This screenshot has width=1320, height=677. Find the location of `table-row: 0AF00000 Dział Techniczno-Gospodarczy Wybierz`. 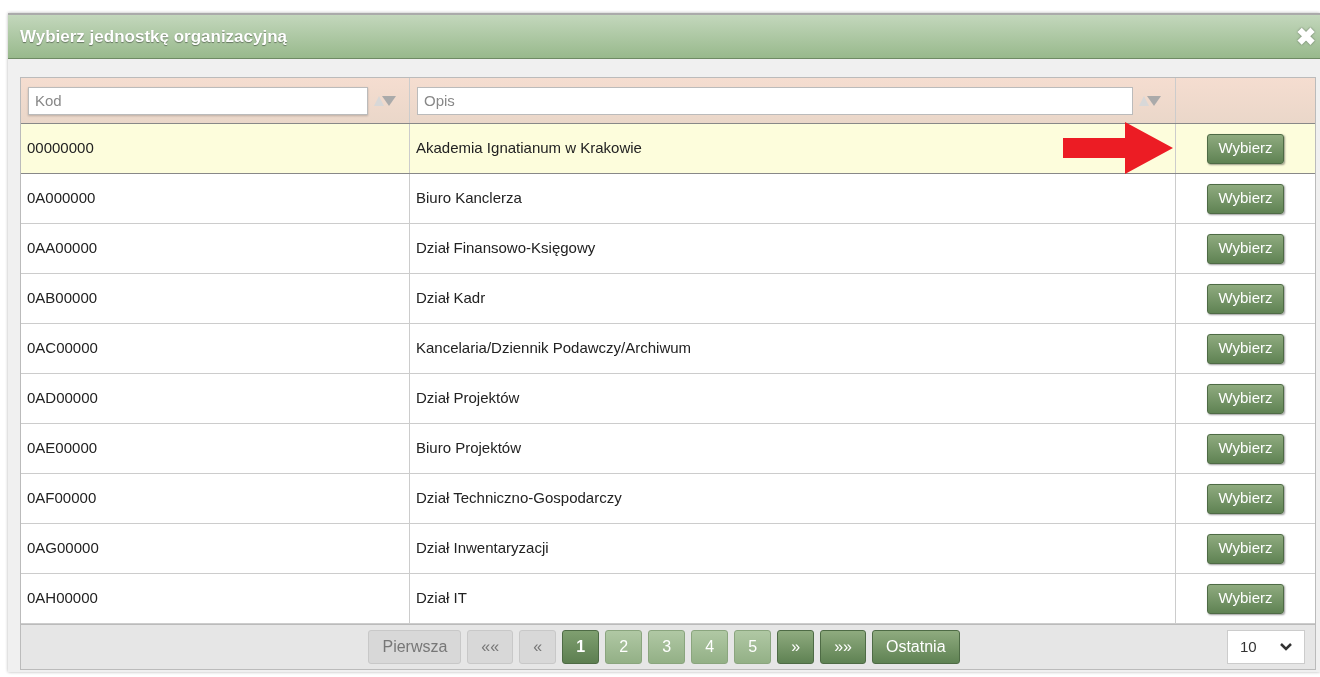

table-row: 0AF00000 Dział Techniczno-Gospodarczy Wybierz is located at coordinates (668, 499).